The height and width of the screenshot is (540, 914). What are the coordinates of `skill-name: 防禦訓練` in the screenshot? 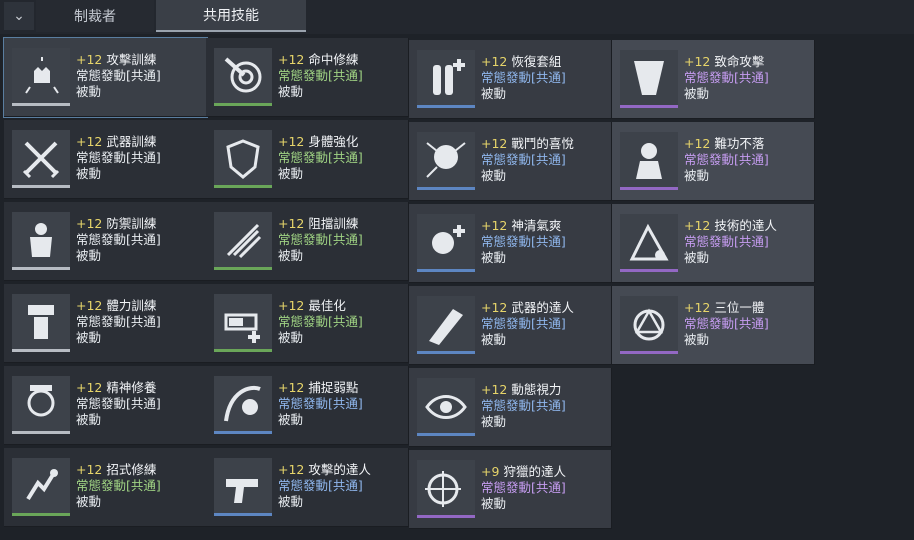 It's located at (131, 223).